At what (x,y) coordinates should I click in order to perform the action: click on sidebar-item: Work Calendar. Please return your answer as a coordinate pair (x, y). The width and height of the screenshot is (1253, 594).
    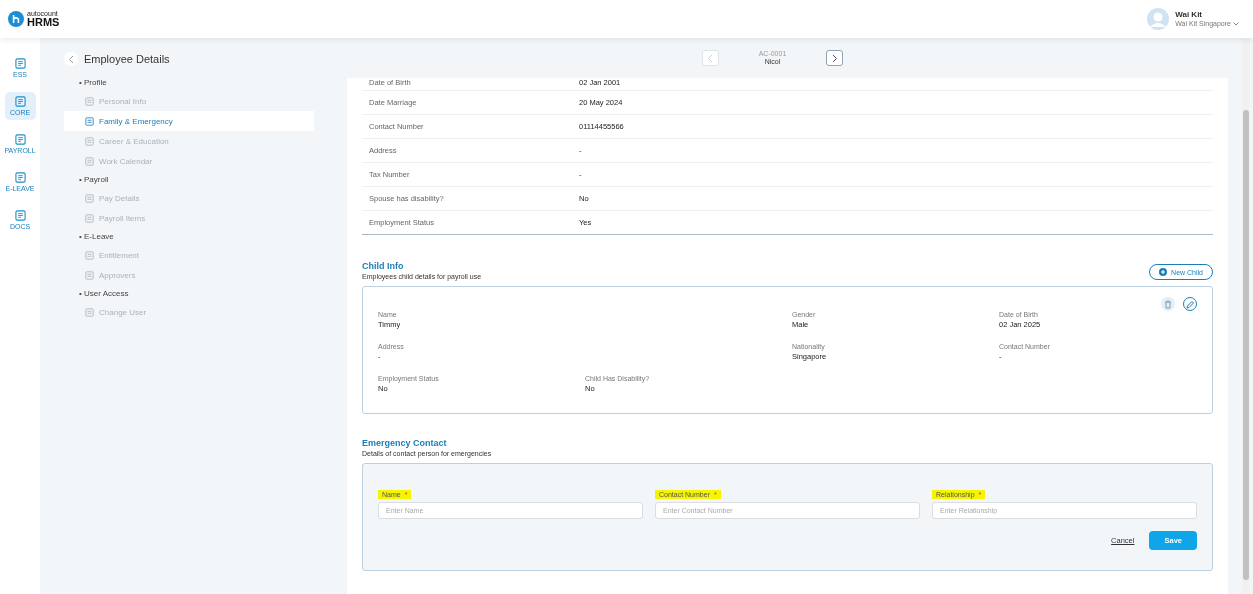
    Looking at the image, I should click on (189, 161).